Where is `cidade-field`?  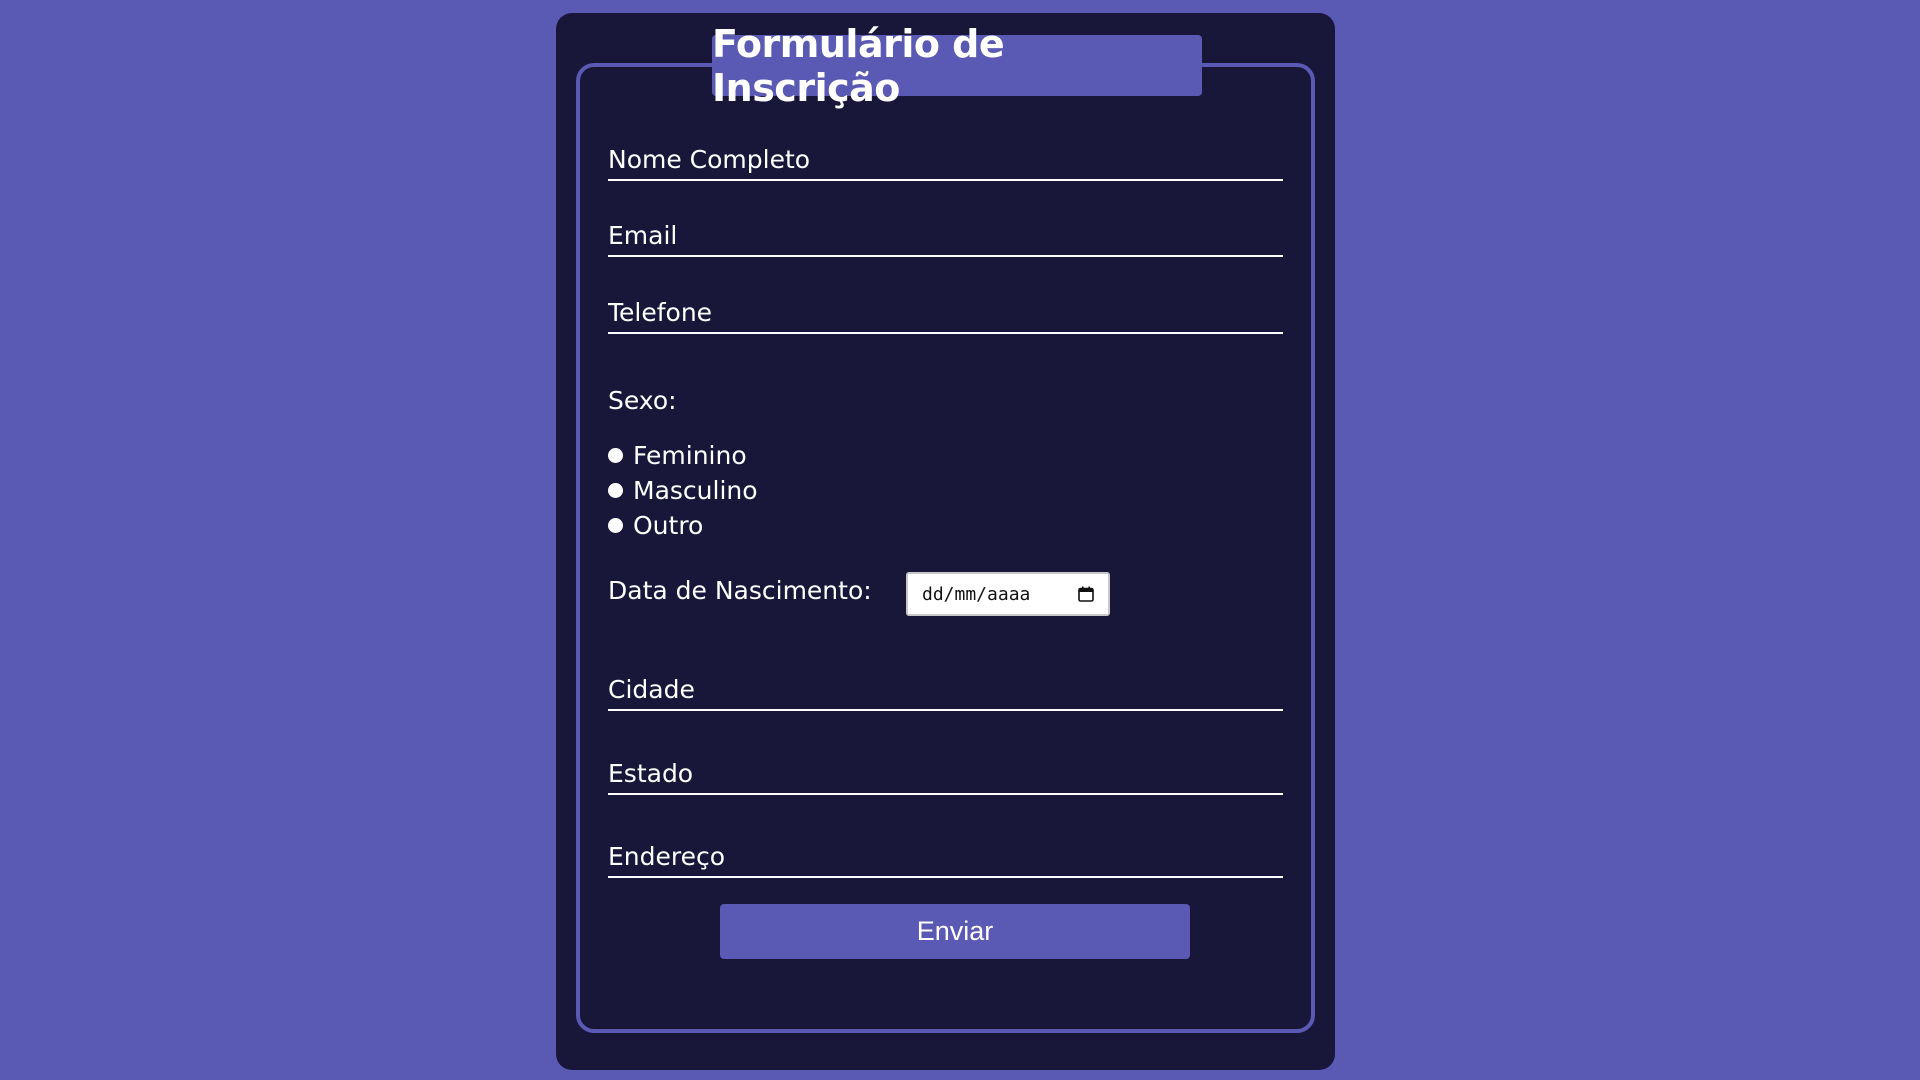
cidade-field is located at coordinates (945, 687).